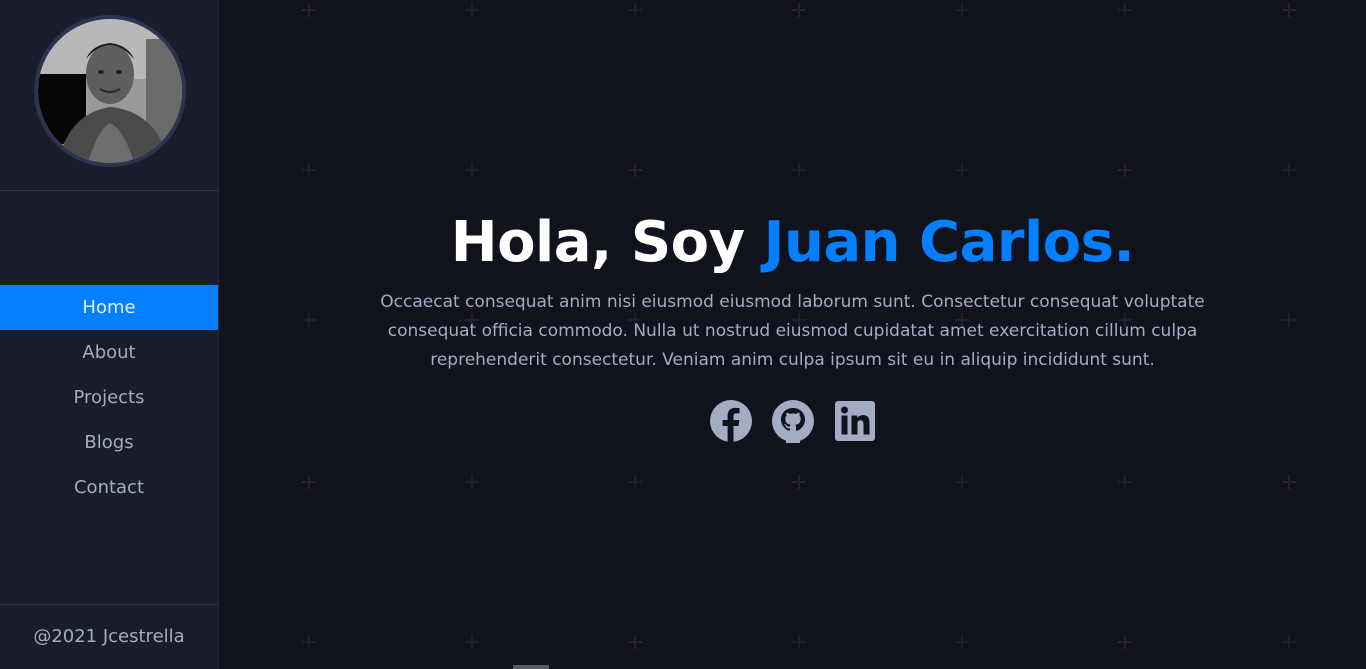  I want to click on sidebar-nav: Home About Projects Blogs Contact, so click(109, 397).